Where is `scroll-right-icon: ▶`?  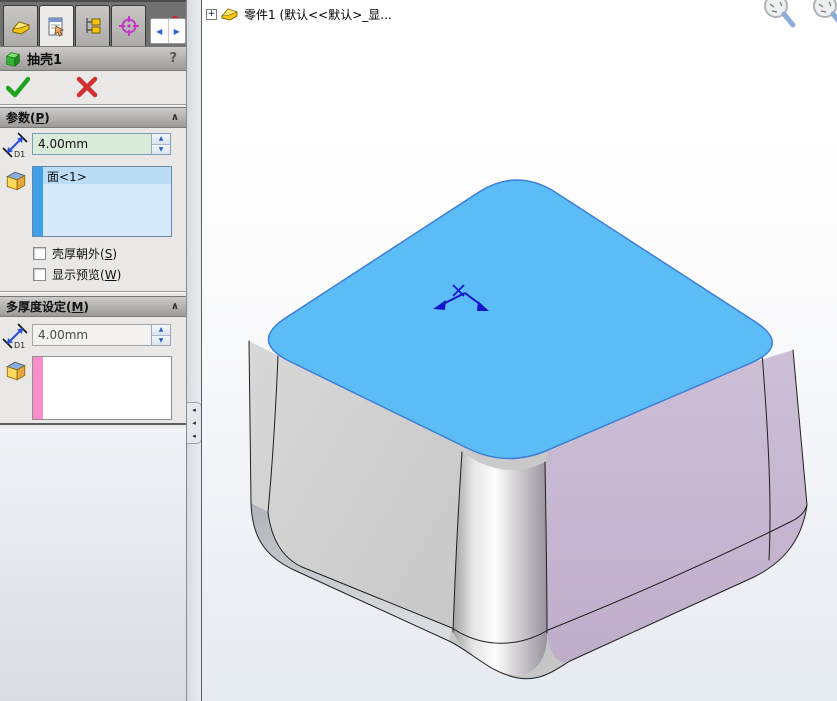 scroll-right-icon: ▶ is located at coordinates (176, 31).